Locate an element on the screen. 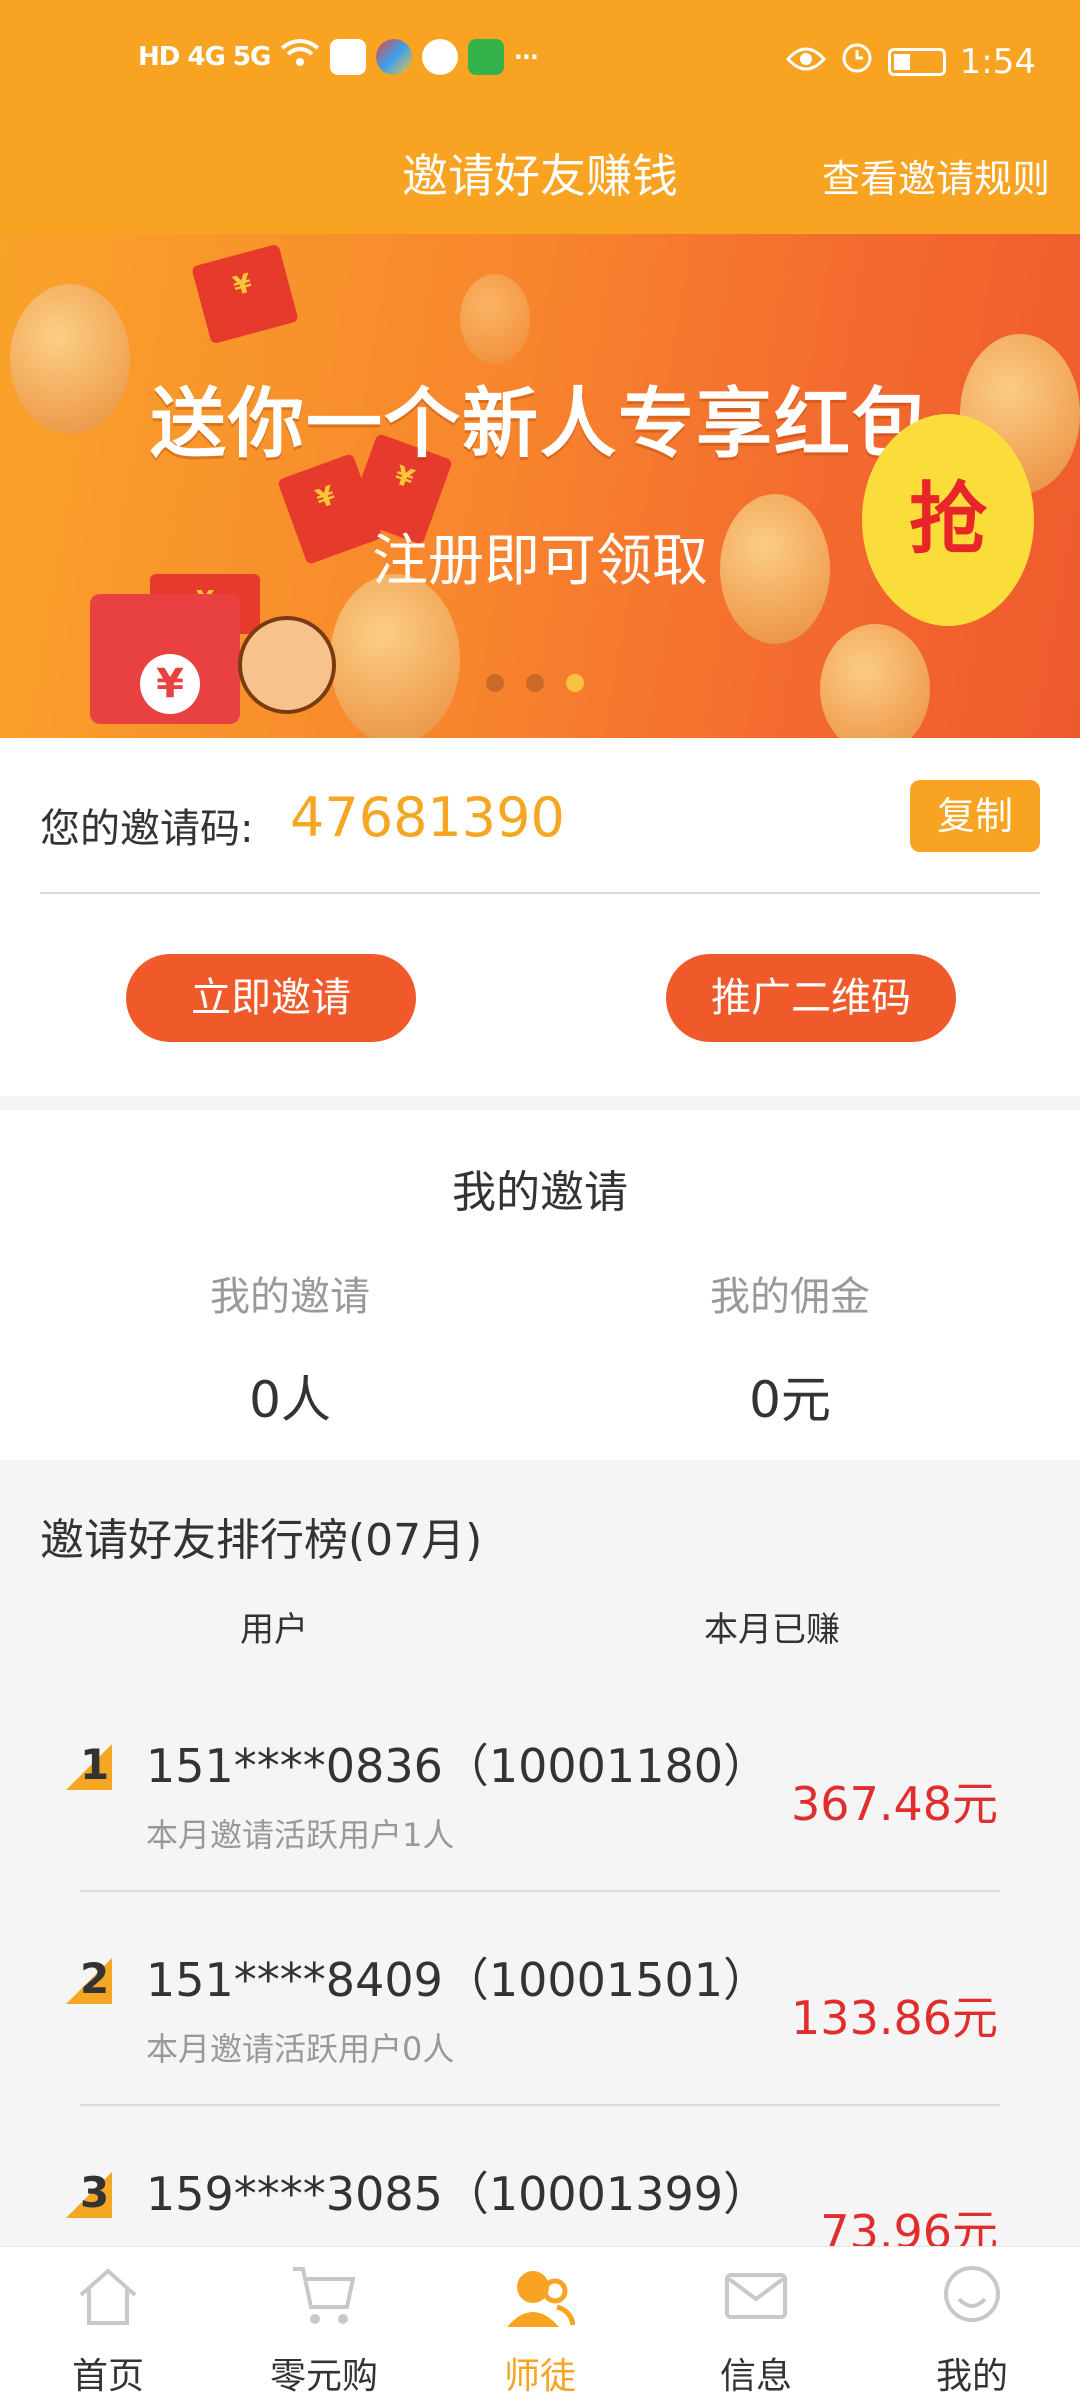 Image resolution: width=1080 pixels, height=2401 pixels. nav-zero-buy: 零元购 is located at coordinates (324, 2324).